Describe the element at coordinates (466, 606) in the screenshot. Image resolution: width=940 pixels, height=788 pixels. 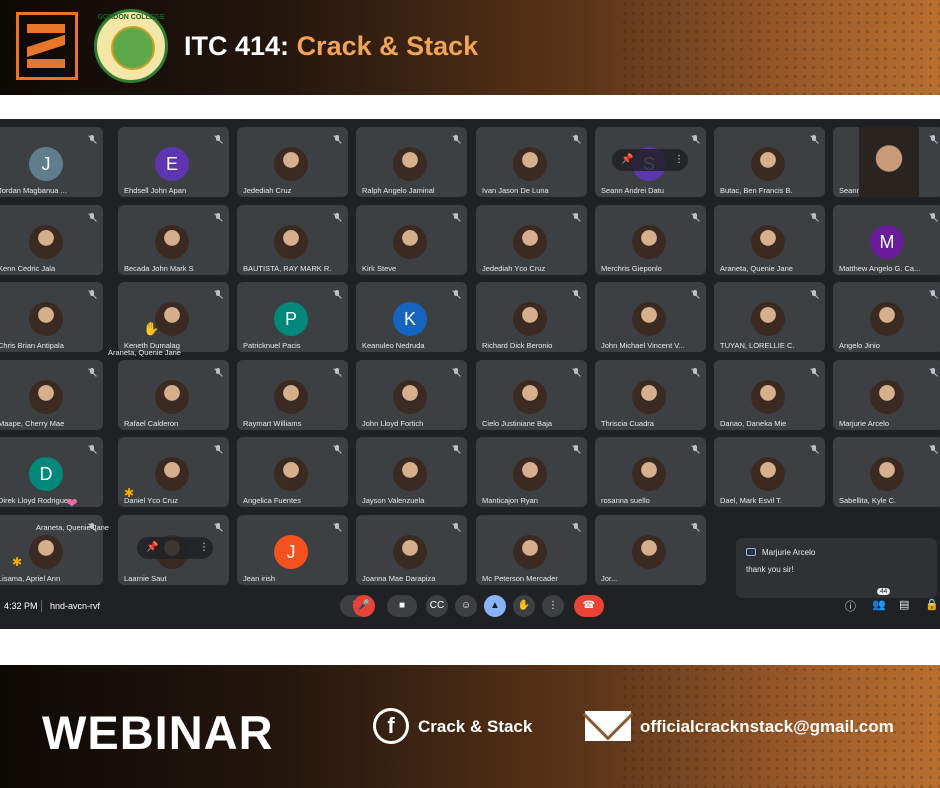
I see `emoji-icon: ☺` at that location.